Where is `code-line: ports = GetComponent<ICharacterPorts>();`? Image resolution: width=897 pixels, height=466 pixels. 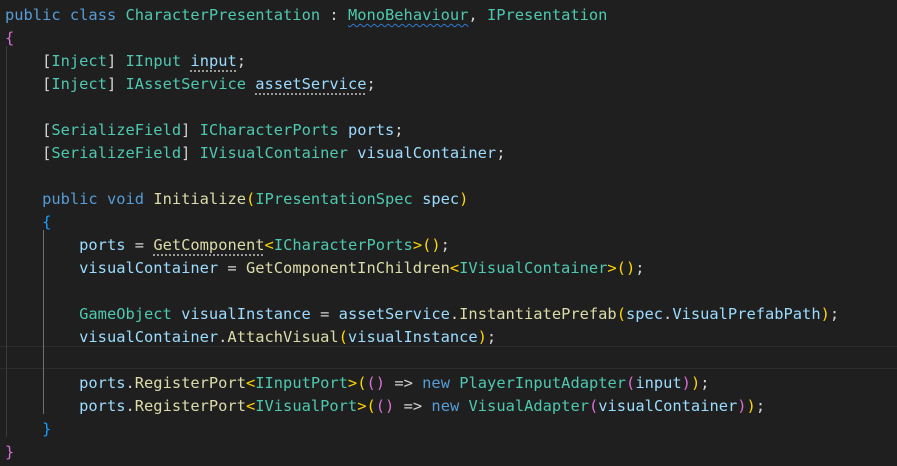 code-line: ports = GetComponent<ICharacterPorts>(); is located at coordinates (227, 245).